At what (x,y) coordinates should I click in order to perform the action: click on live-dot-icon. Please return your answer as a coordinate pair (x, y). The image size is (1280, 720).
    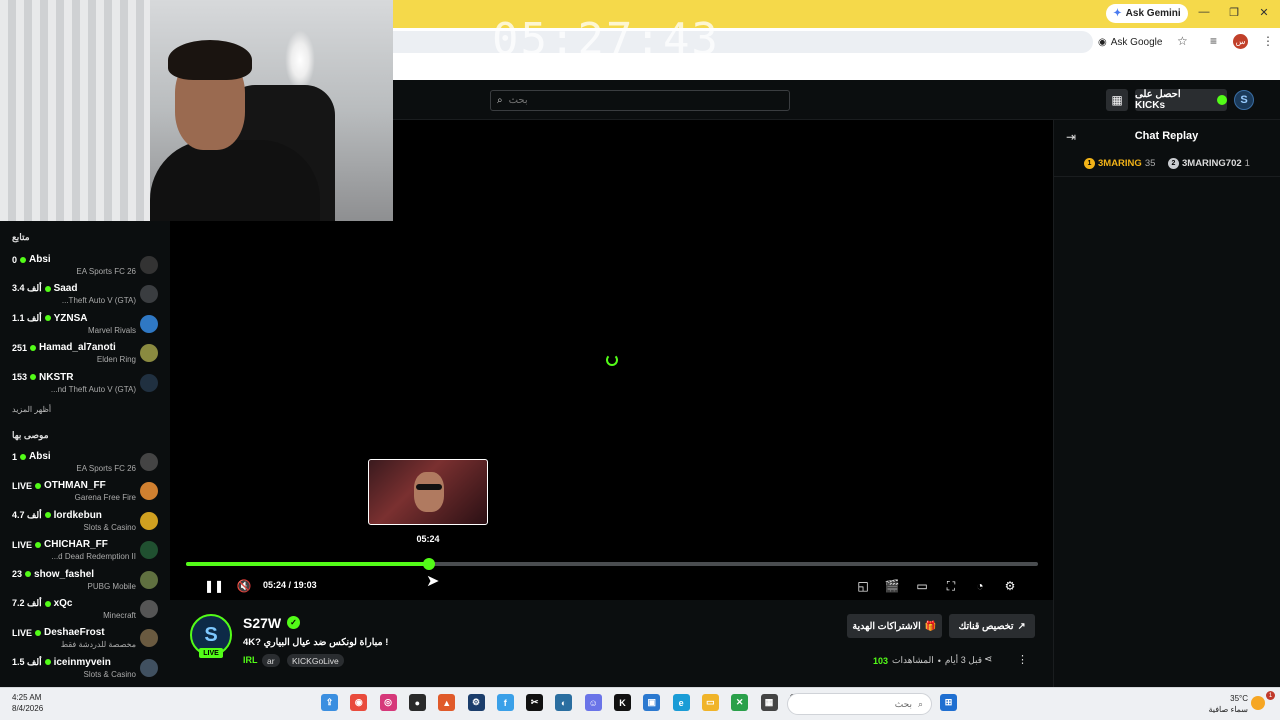
    Looking at the image, I should click on (33, 377).